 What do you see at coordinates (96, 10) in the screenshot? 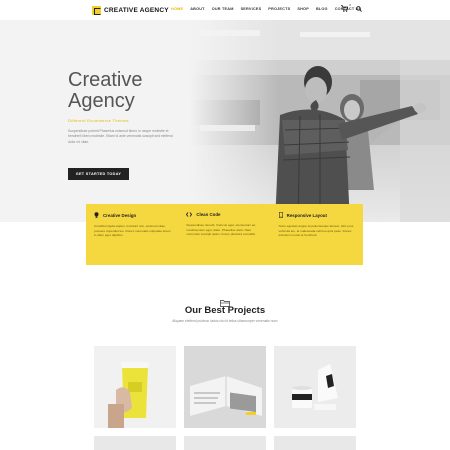
I see `logo-icon` at bounding box center [96, 10].